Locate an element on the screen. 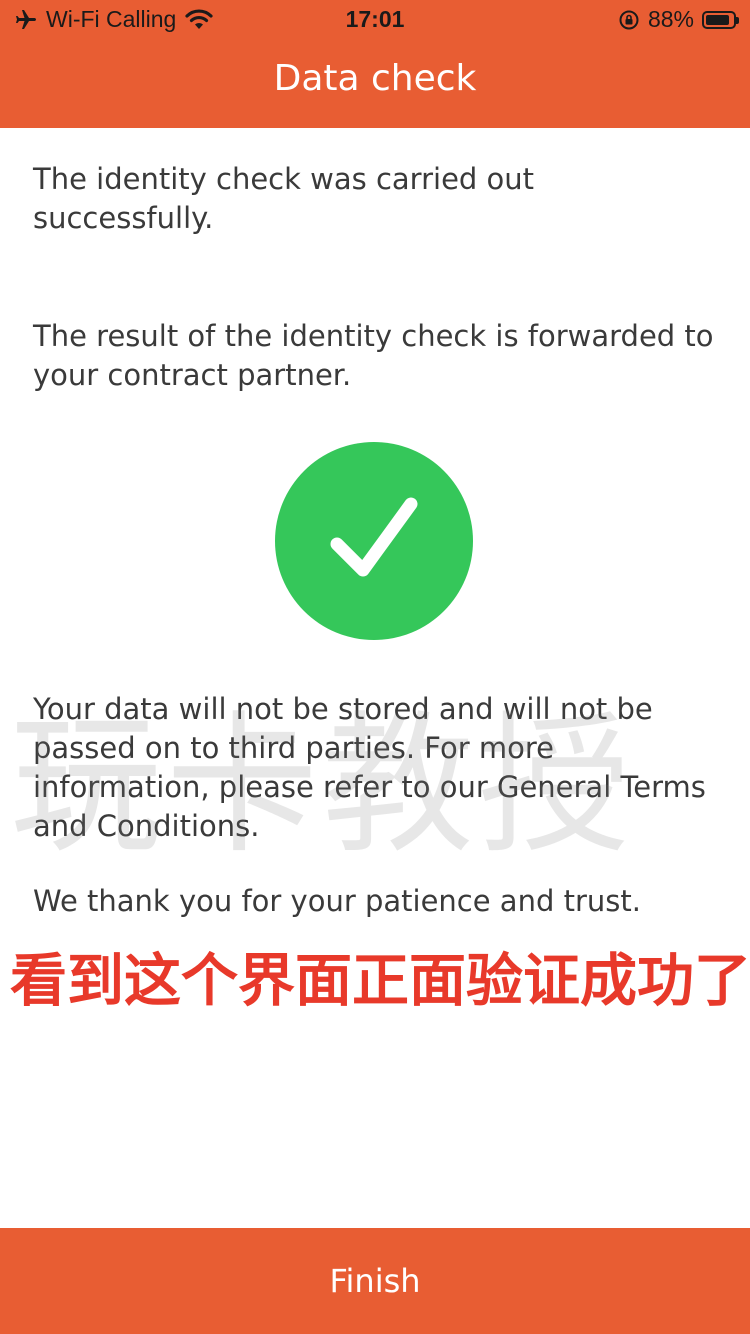 This screenshot has width=750, height=1334. annotation-banner: 看到这个界面正面验证成功了 is located at coordinates (380, 981).